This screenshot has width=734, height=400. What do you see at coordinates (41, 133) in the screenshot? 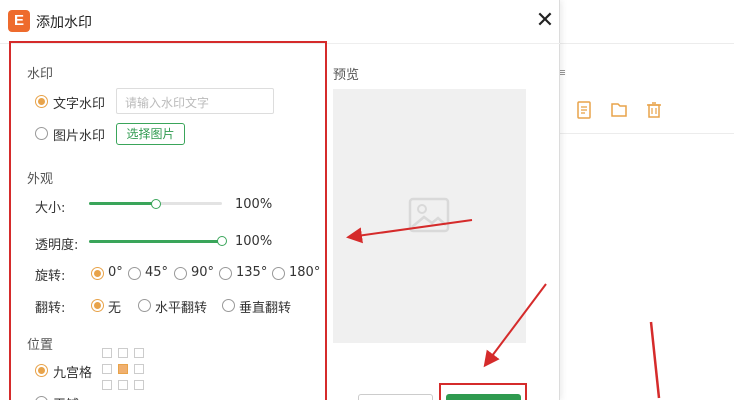
I see `image-watermark-radio` at bounding box center [41, 133].